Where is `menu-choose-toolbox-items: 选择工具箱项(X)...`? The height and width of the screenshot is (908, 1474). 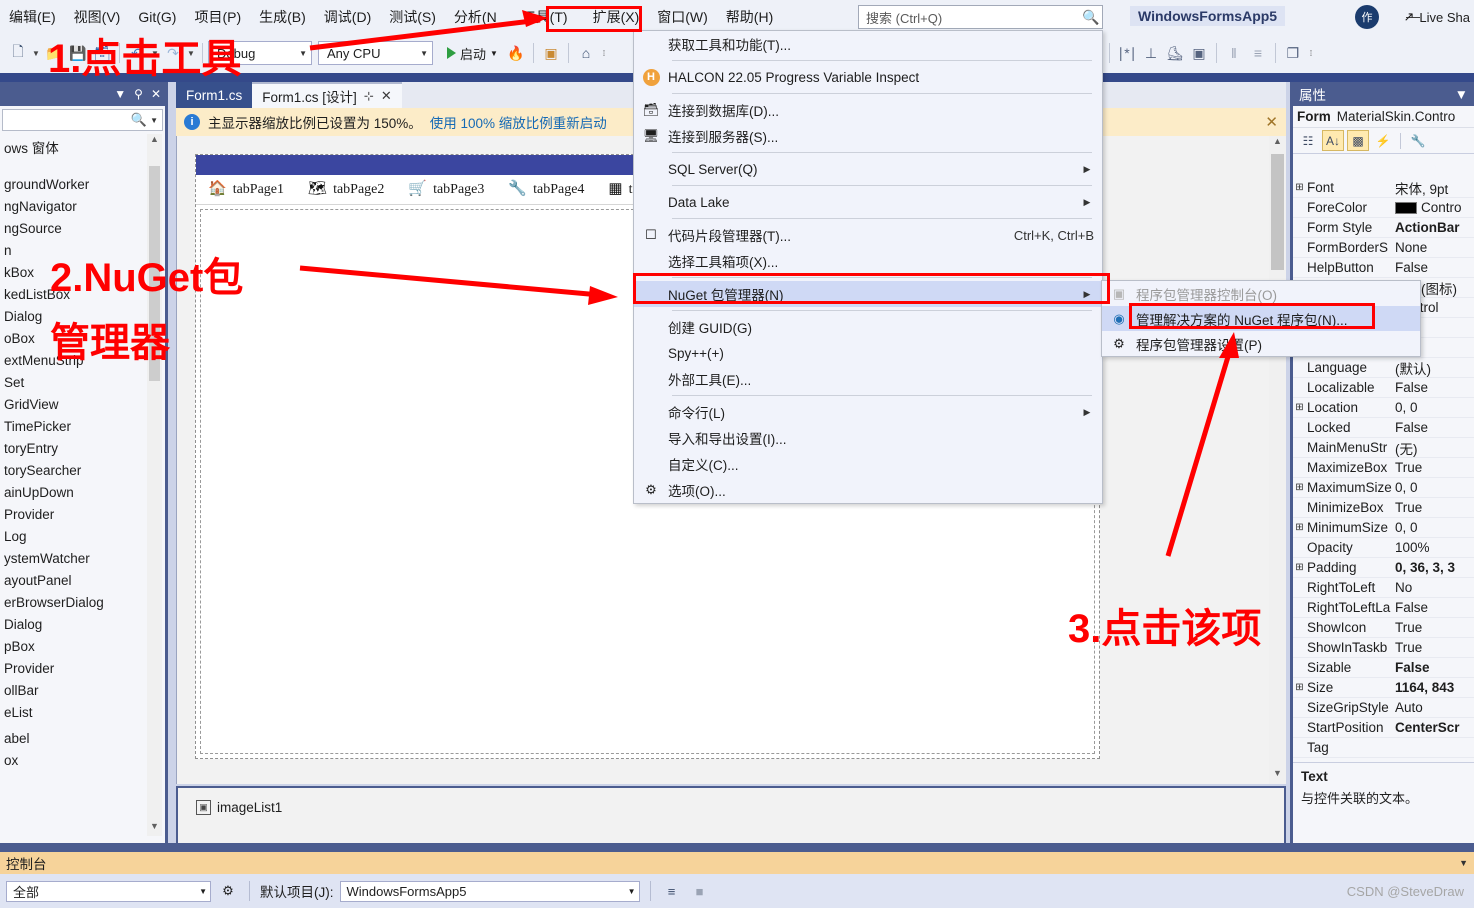 menu-choose-toolbox-items: 选择工具箱项(X)... is located at coordinates (868, 261).